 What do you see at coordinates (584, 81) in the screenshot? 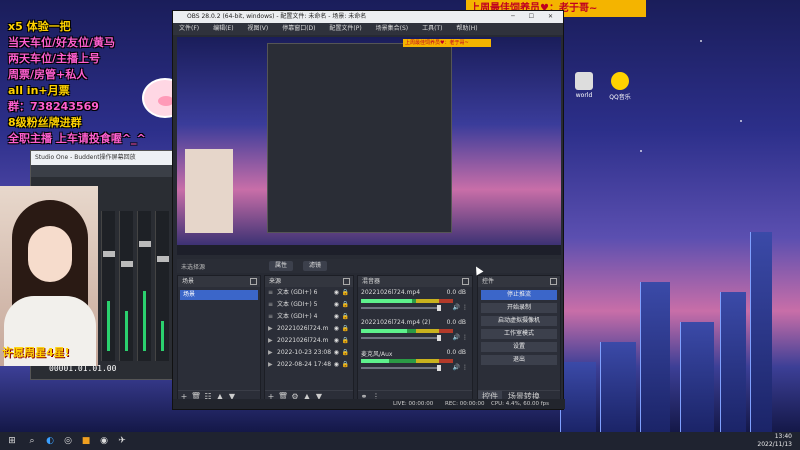
I see `file-icon` at bounding box center [584, 81].